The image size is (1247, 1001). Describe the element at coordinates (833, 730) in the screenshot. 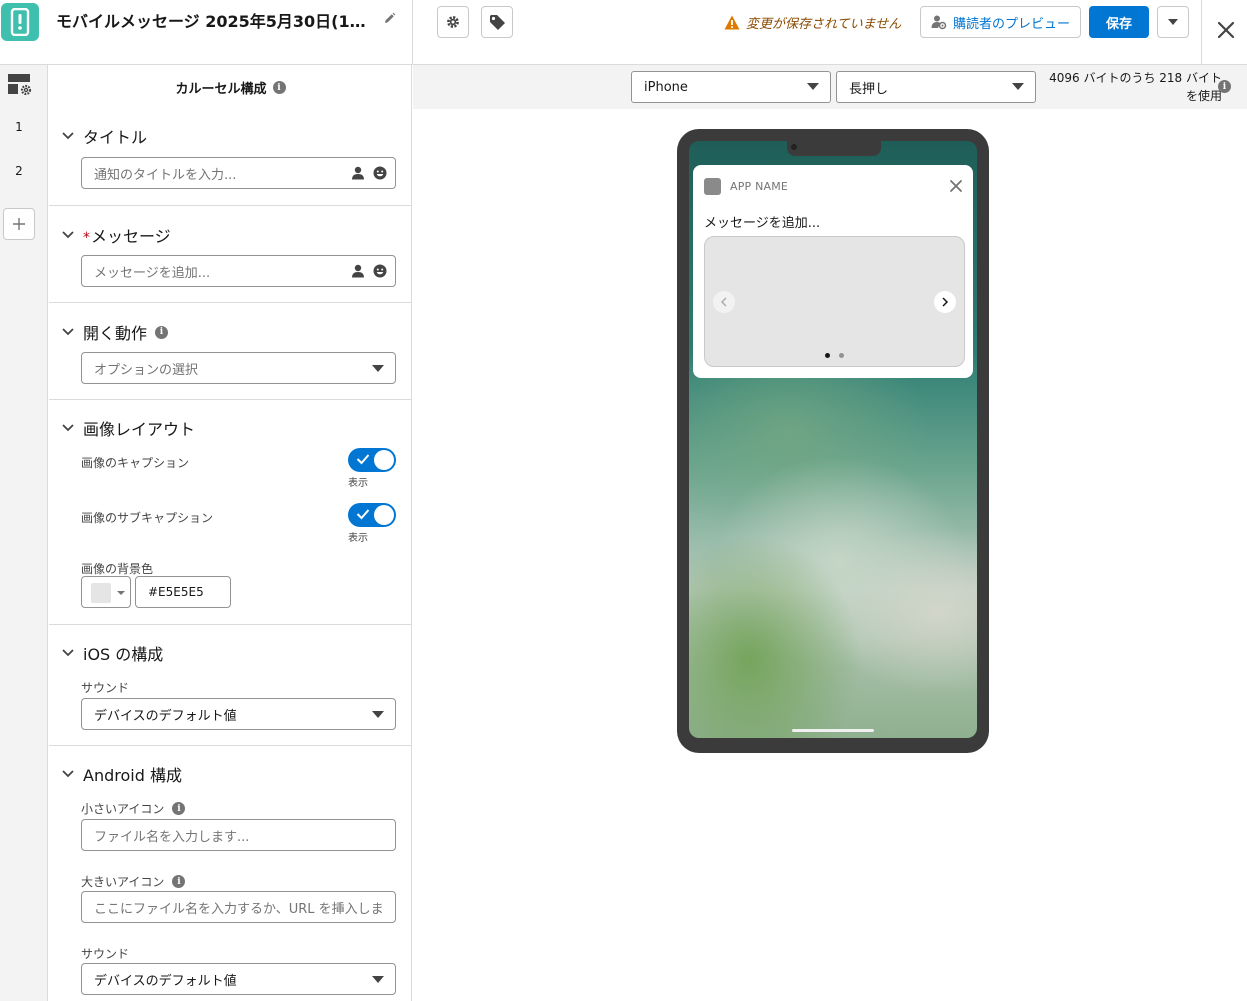

I see `home-indicator` at that location.